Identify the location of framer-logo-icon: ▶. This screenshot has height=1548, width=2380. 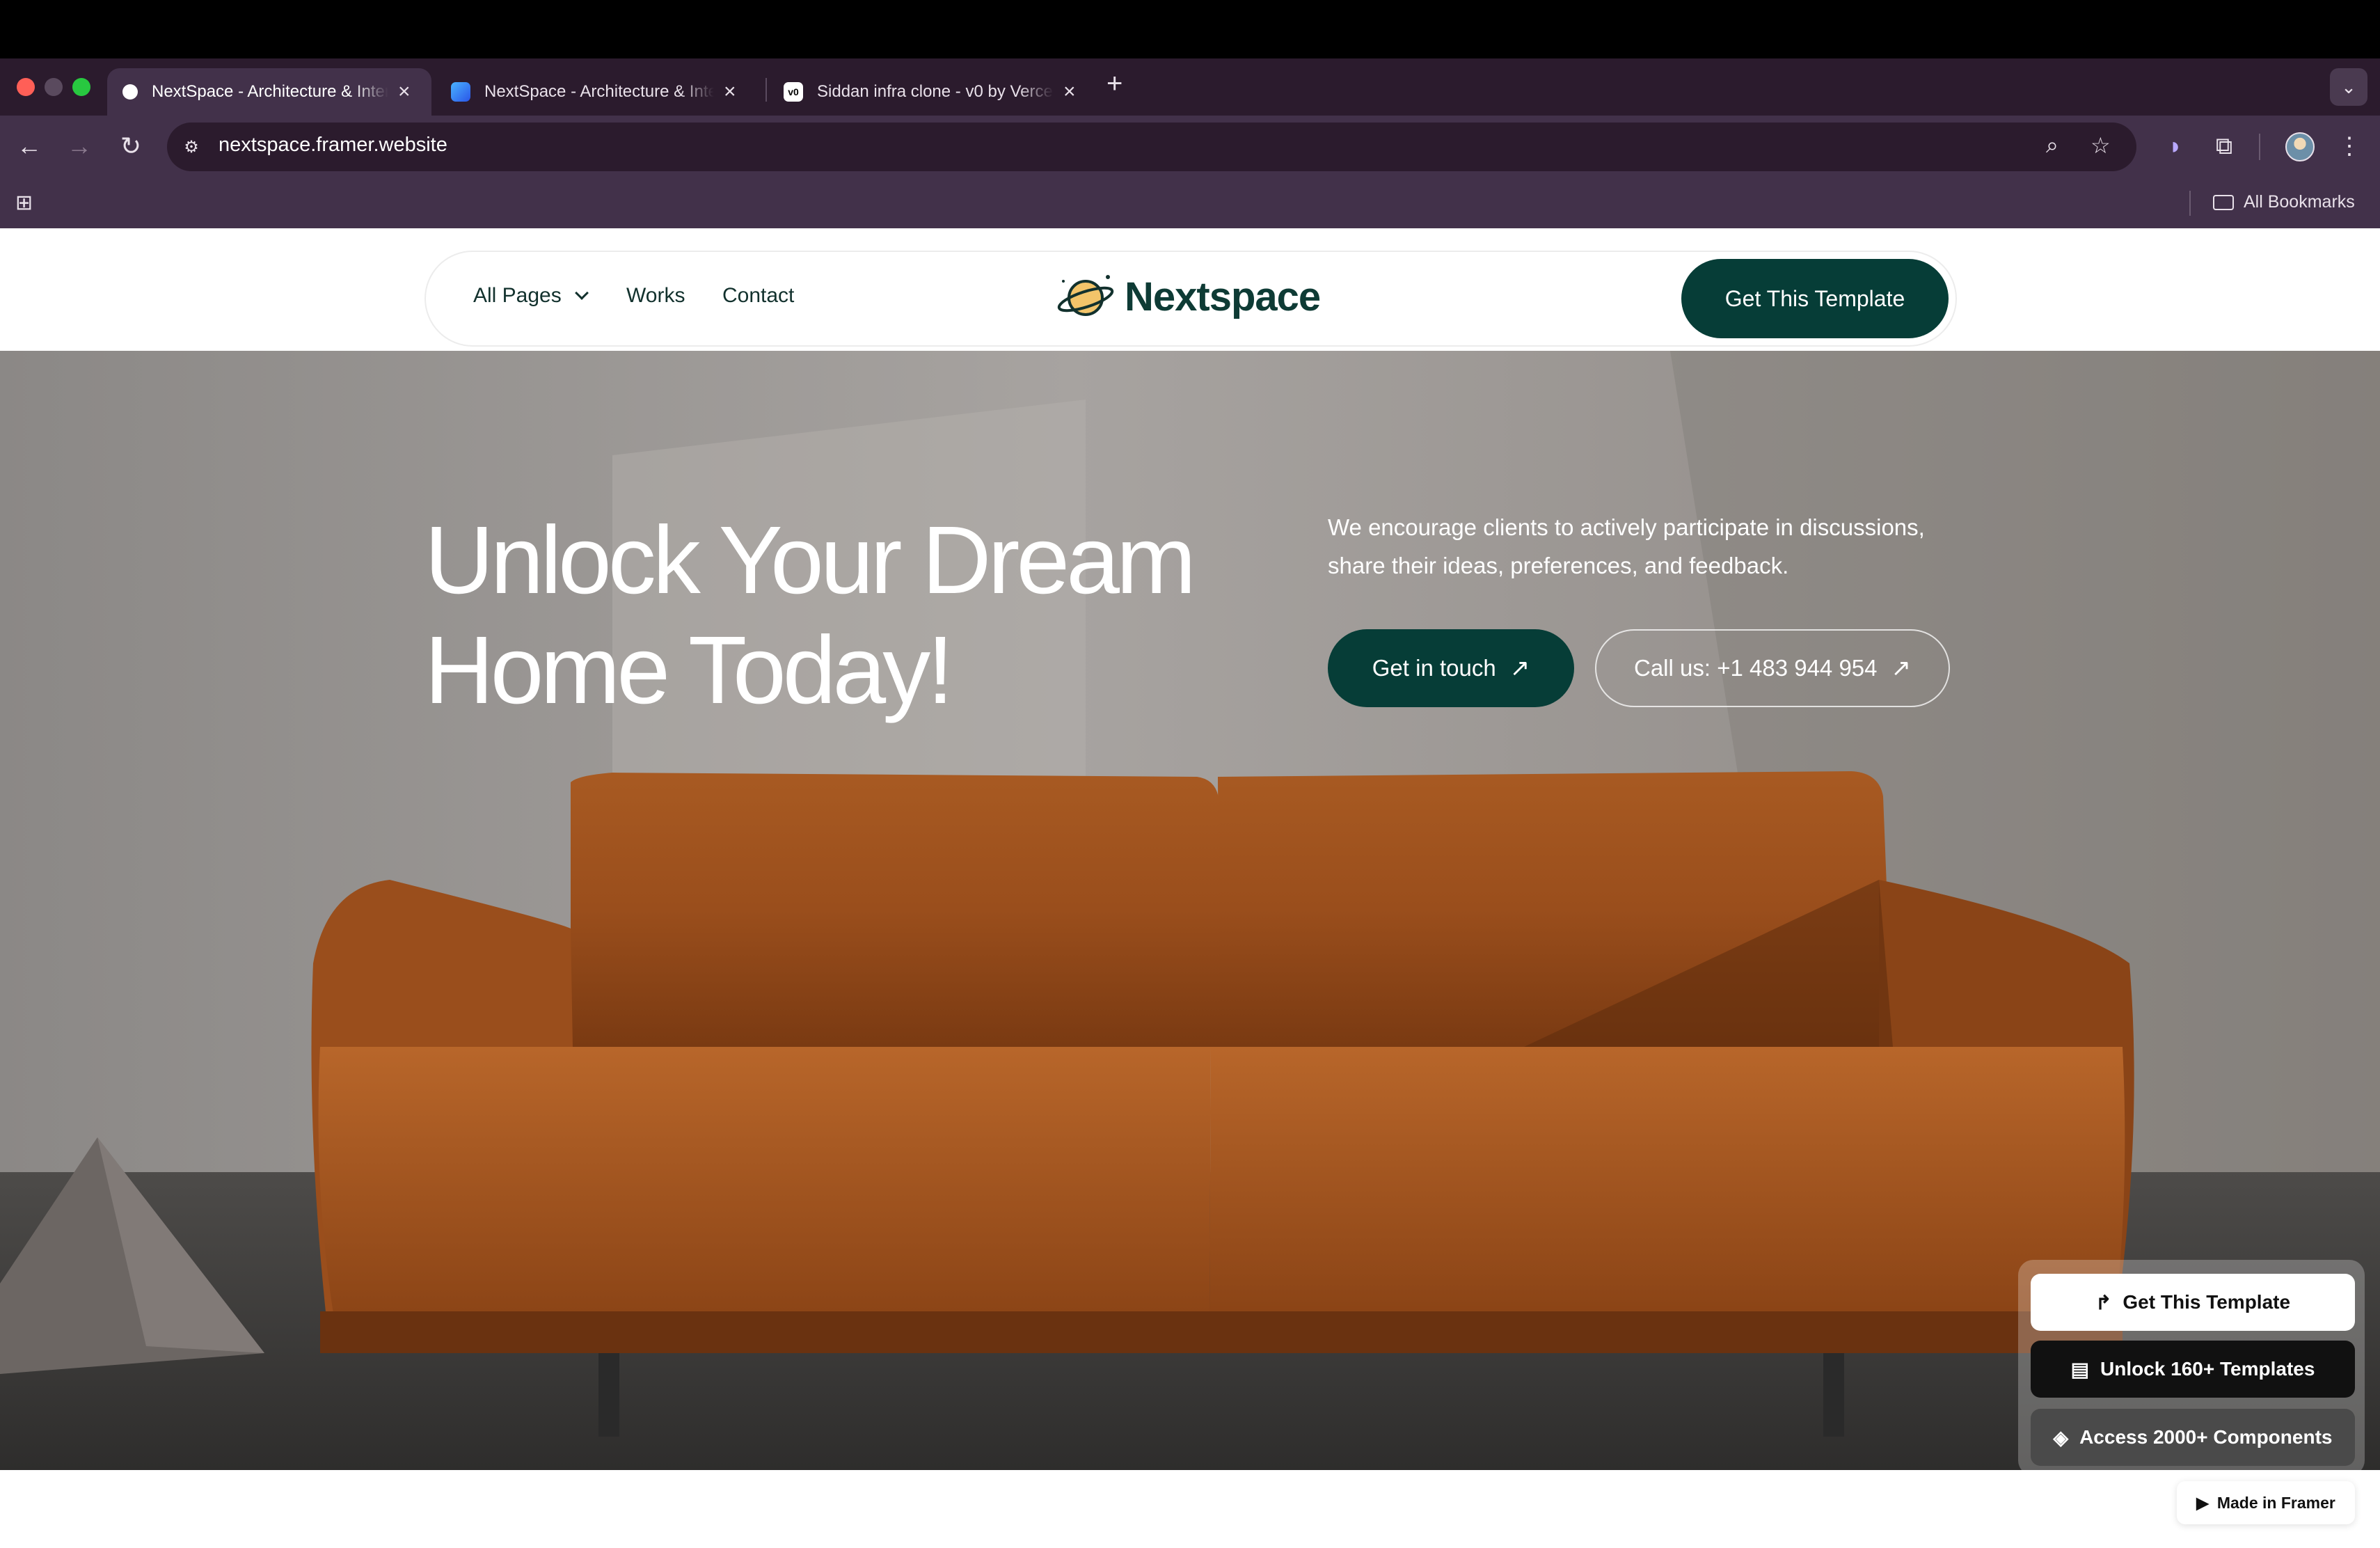
(2202, 1502).